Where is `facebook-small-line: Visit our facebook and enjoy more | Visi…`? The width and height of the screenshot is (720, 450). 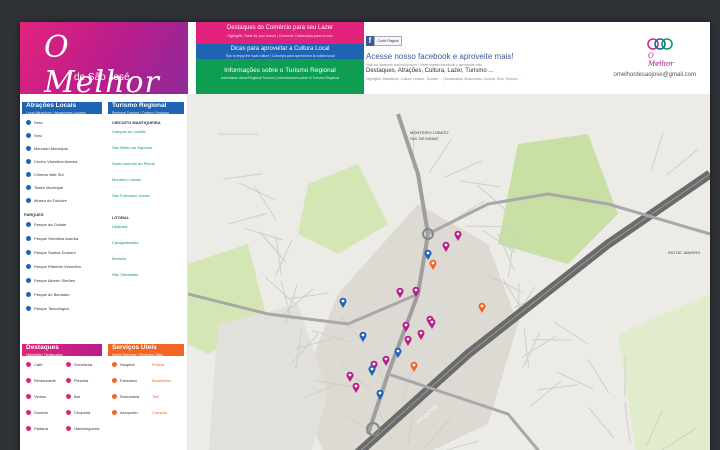
facebook-small-line: Visit our facebook and enjoy more | Visi… is located at coordinates (424, 65).